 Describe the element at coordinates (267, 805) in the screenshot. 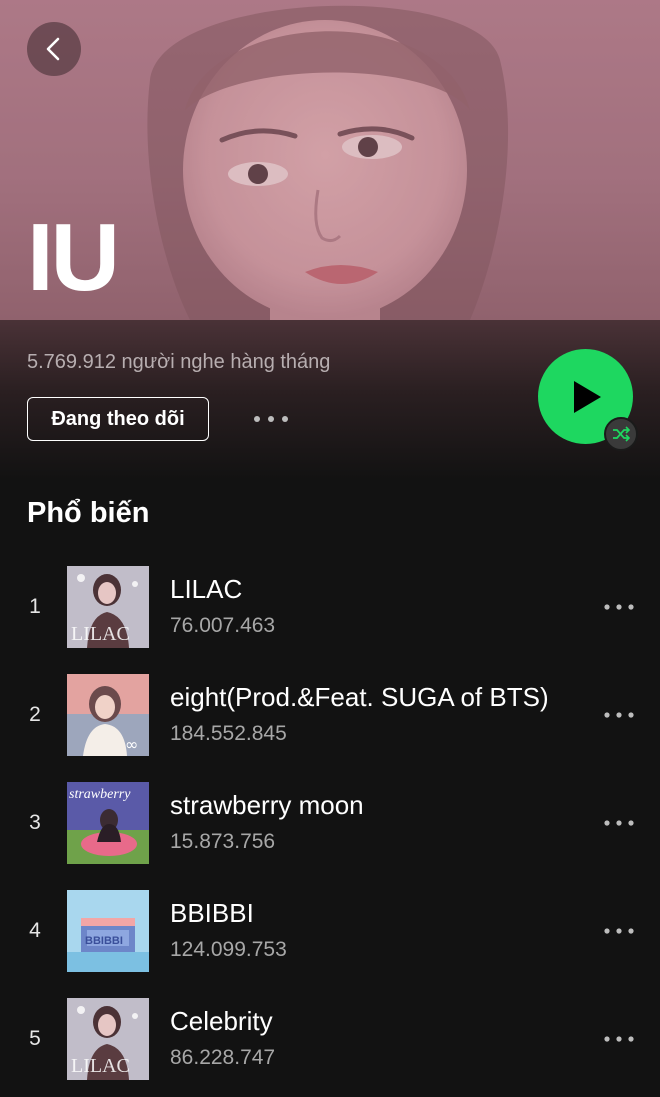

I see `track-title: strawberry moon` at that location.